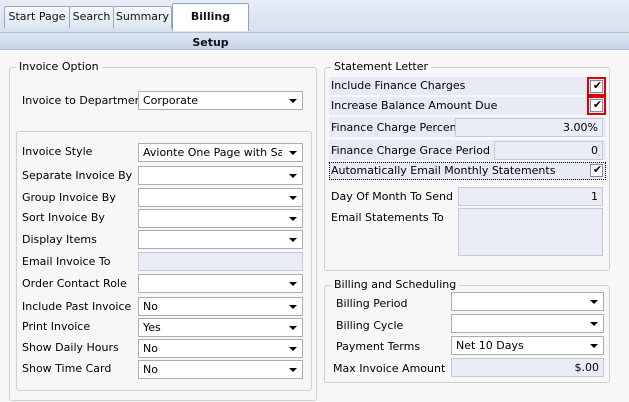  Describe the element at coordinates (70, 347) in the screenshot. I see `show-daily-hours-label: Show Daily Hours` at that location.